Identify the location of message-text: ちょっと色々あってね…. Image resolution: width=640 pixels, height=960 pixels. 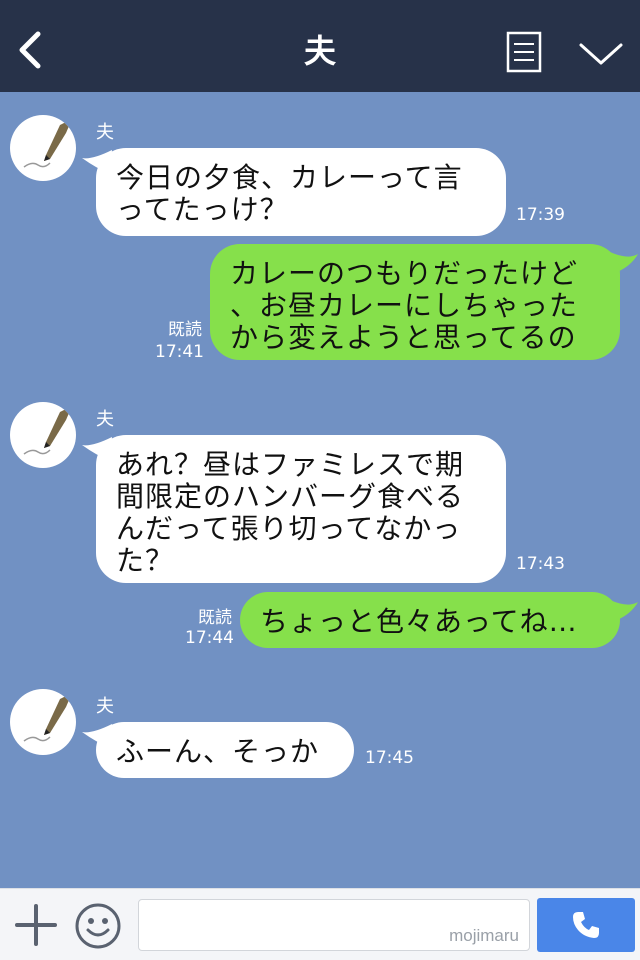
(419, 621).